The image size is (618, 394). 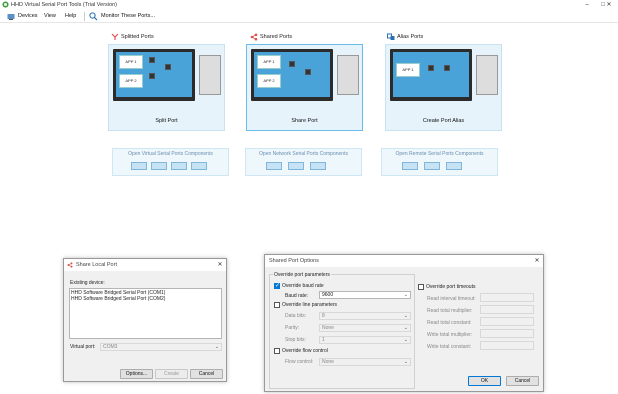 I want to click on remote-components-tile: Open Remote Serial Ports Components, so click(x=439, y=162).